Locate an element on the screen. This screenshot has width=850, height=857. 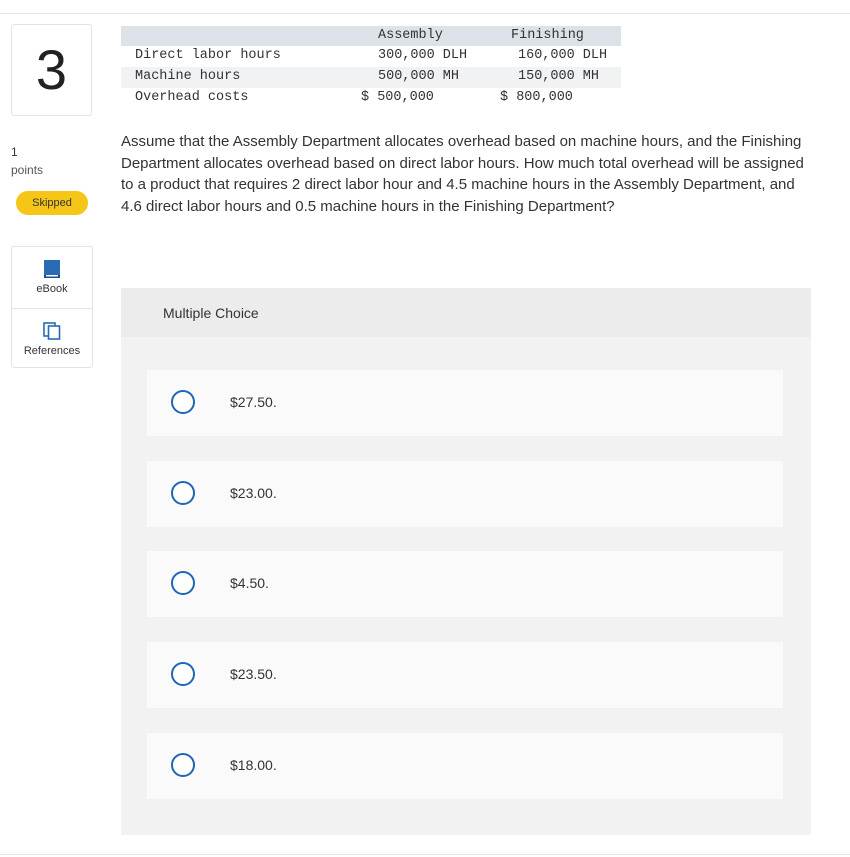
references-label: References is located at coordinates (52, 351).